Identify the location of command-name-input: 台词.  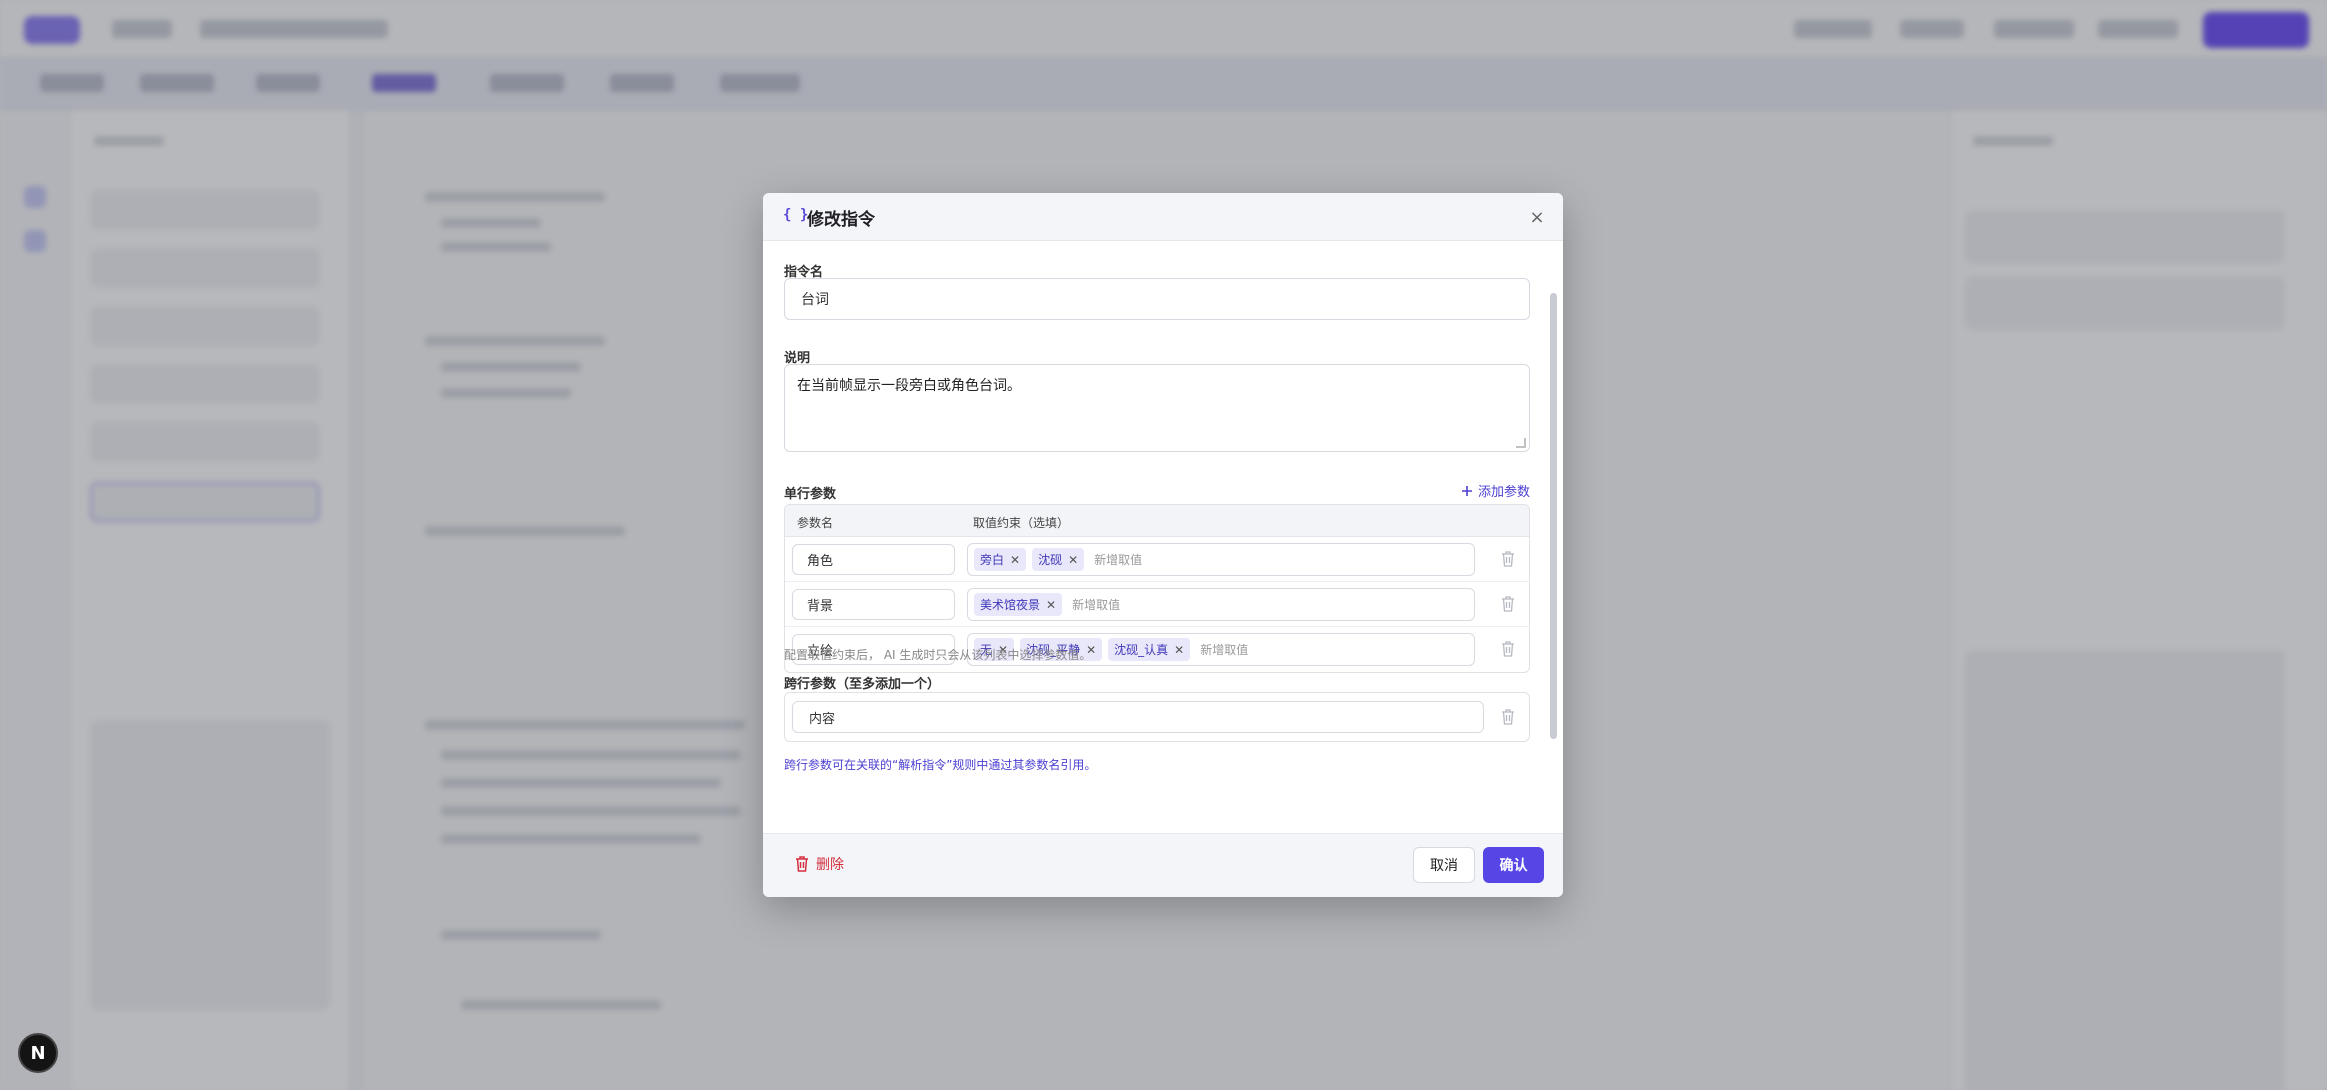
(1157, 299).